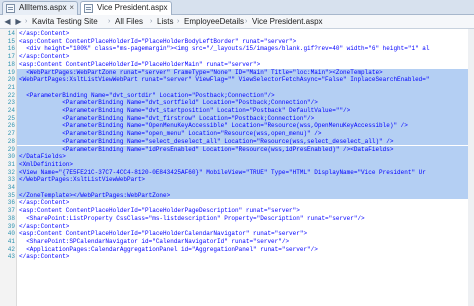 The image size is (474, 306). What do you see at coordinates (11, 180) in the screenshot?
I see `line-number: 33` at bounding box center [11, 180].